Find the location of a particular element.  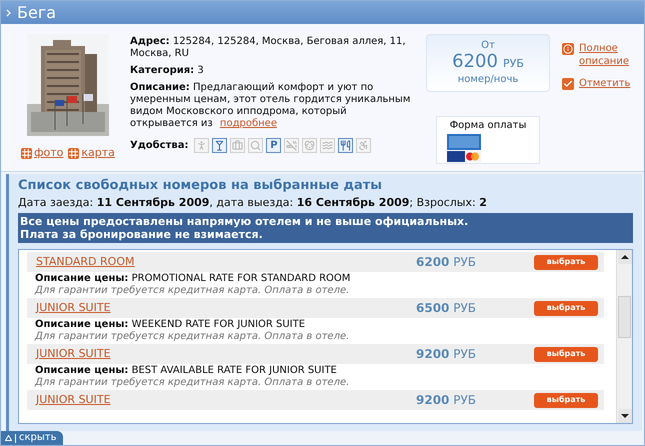

price-amount: 6200 РУБ is located at coordinates (488, 63).